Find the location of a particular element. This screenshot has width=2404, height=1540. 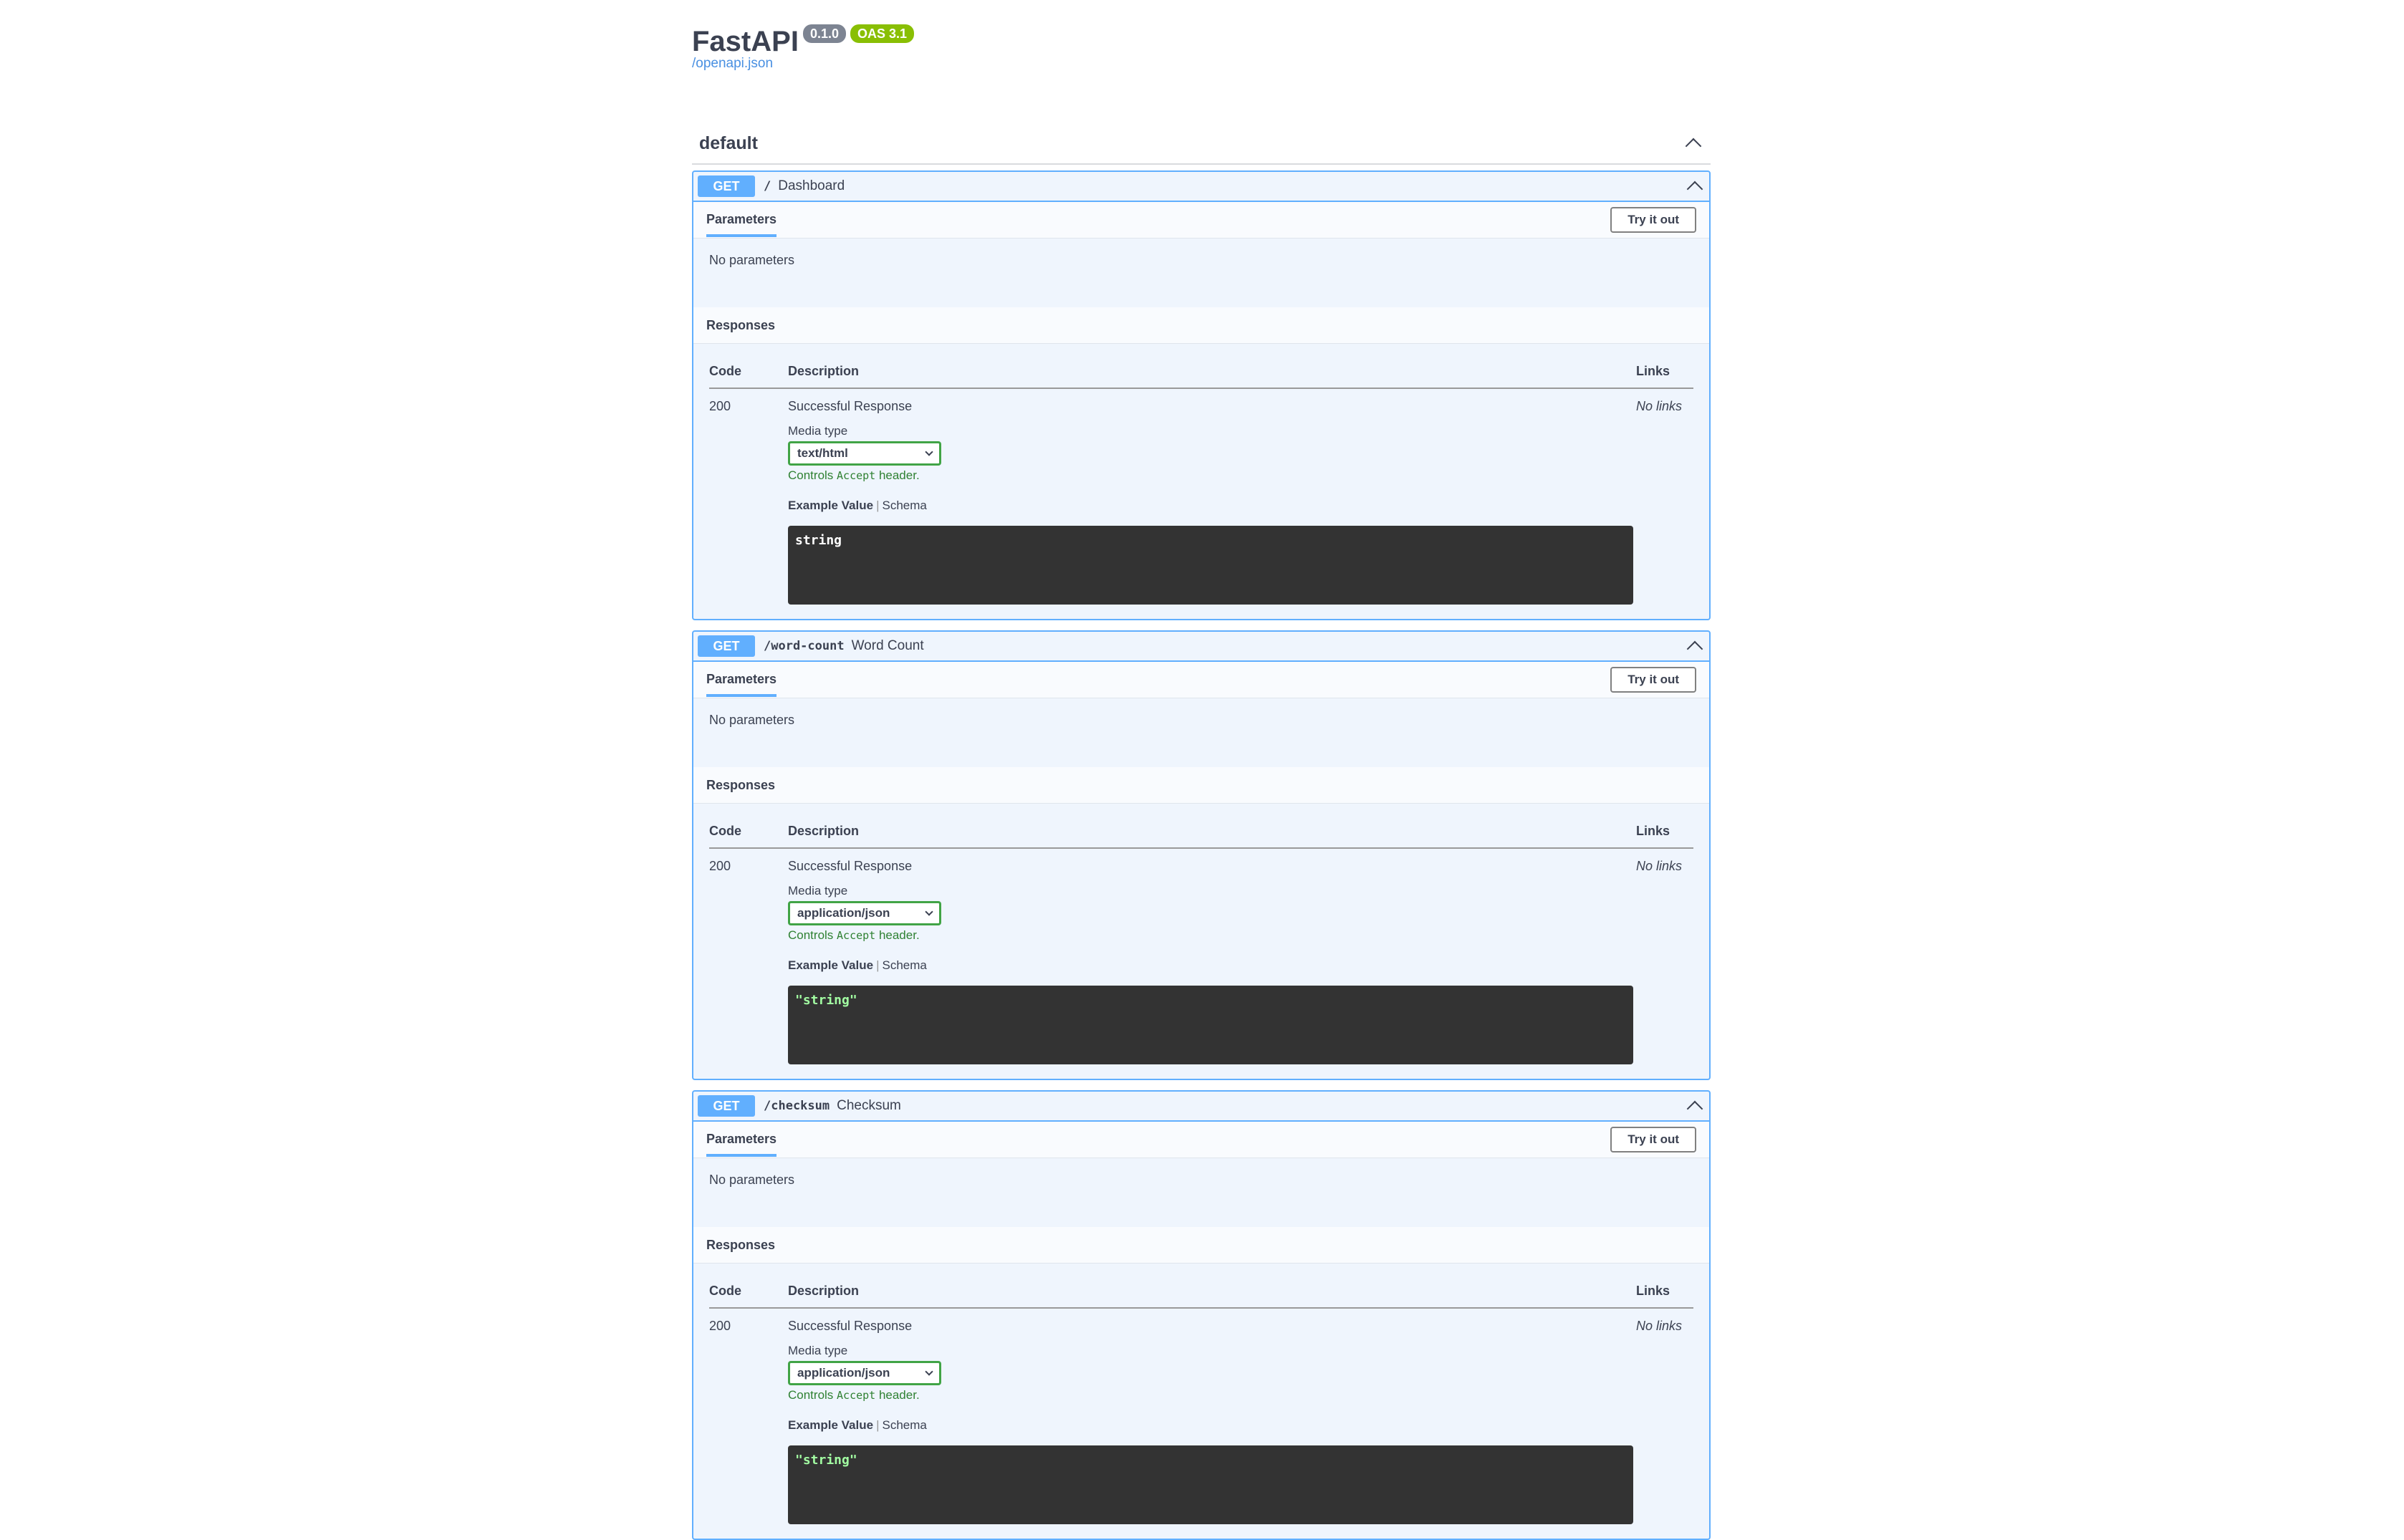

operation-description: Checksum is located at coordinates (869, 1105).